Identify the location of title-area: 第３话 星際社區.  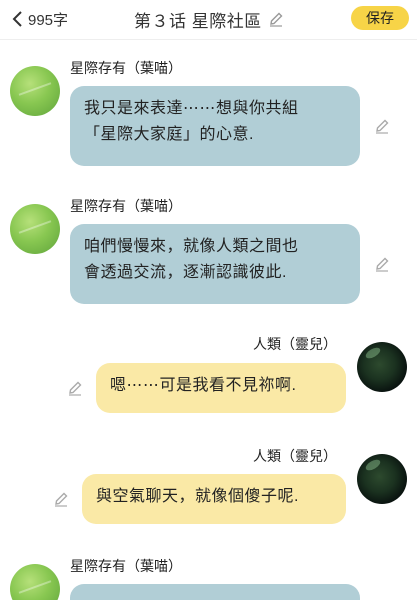
(209, 19).